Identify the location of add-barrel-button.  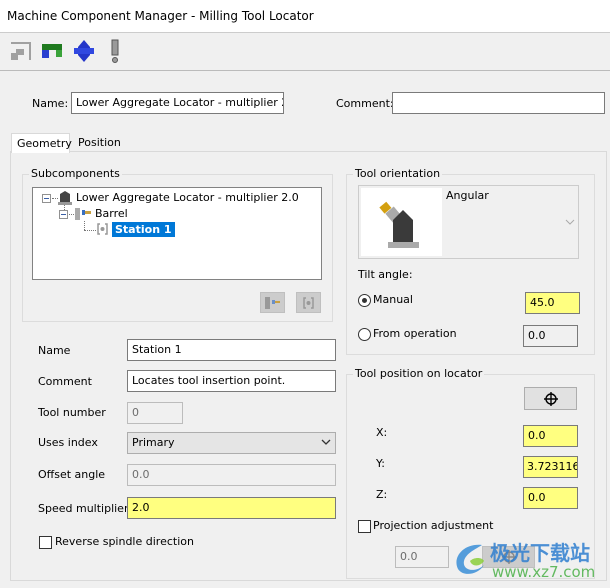
(272, 302).